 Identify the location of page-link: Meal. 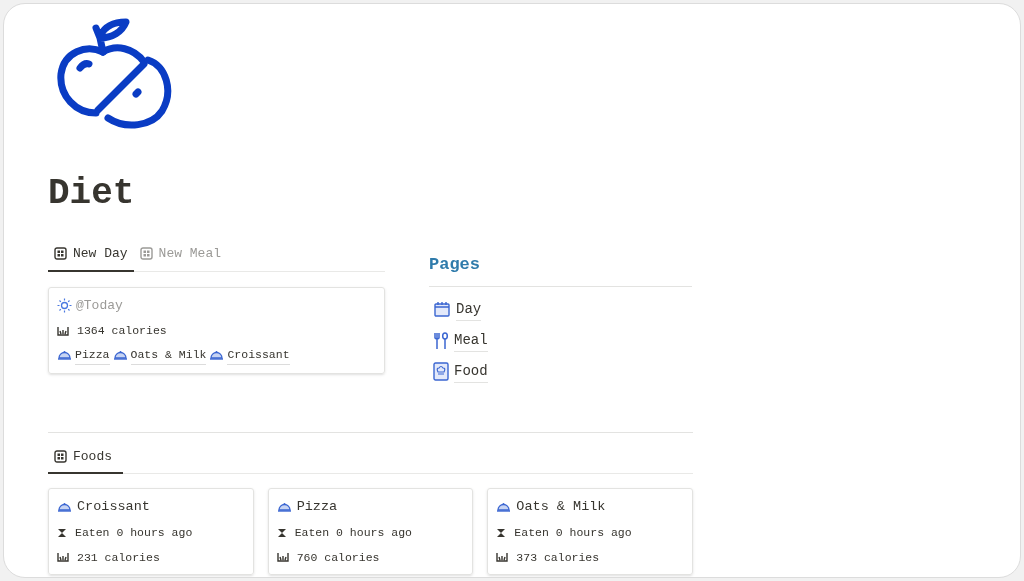
(471, 340).